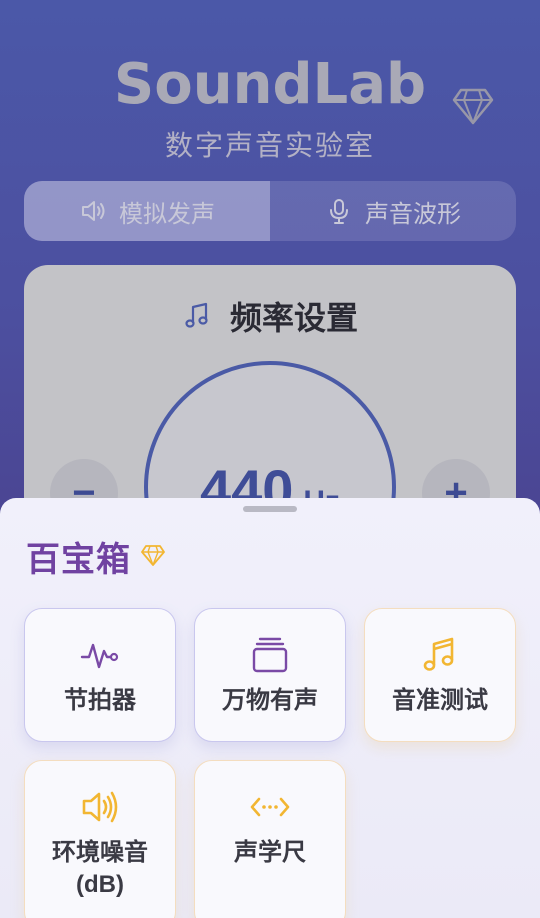 This screenshot has height=918, width=540. What do you see at coordinates (100, 807) in the screenshot?
I see `volume-icon` at bounding box center [100, 807].